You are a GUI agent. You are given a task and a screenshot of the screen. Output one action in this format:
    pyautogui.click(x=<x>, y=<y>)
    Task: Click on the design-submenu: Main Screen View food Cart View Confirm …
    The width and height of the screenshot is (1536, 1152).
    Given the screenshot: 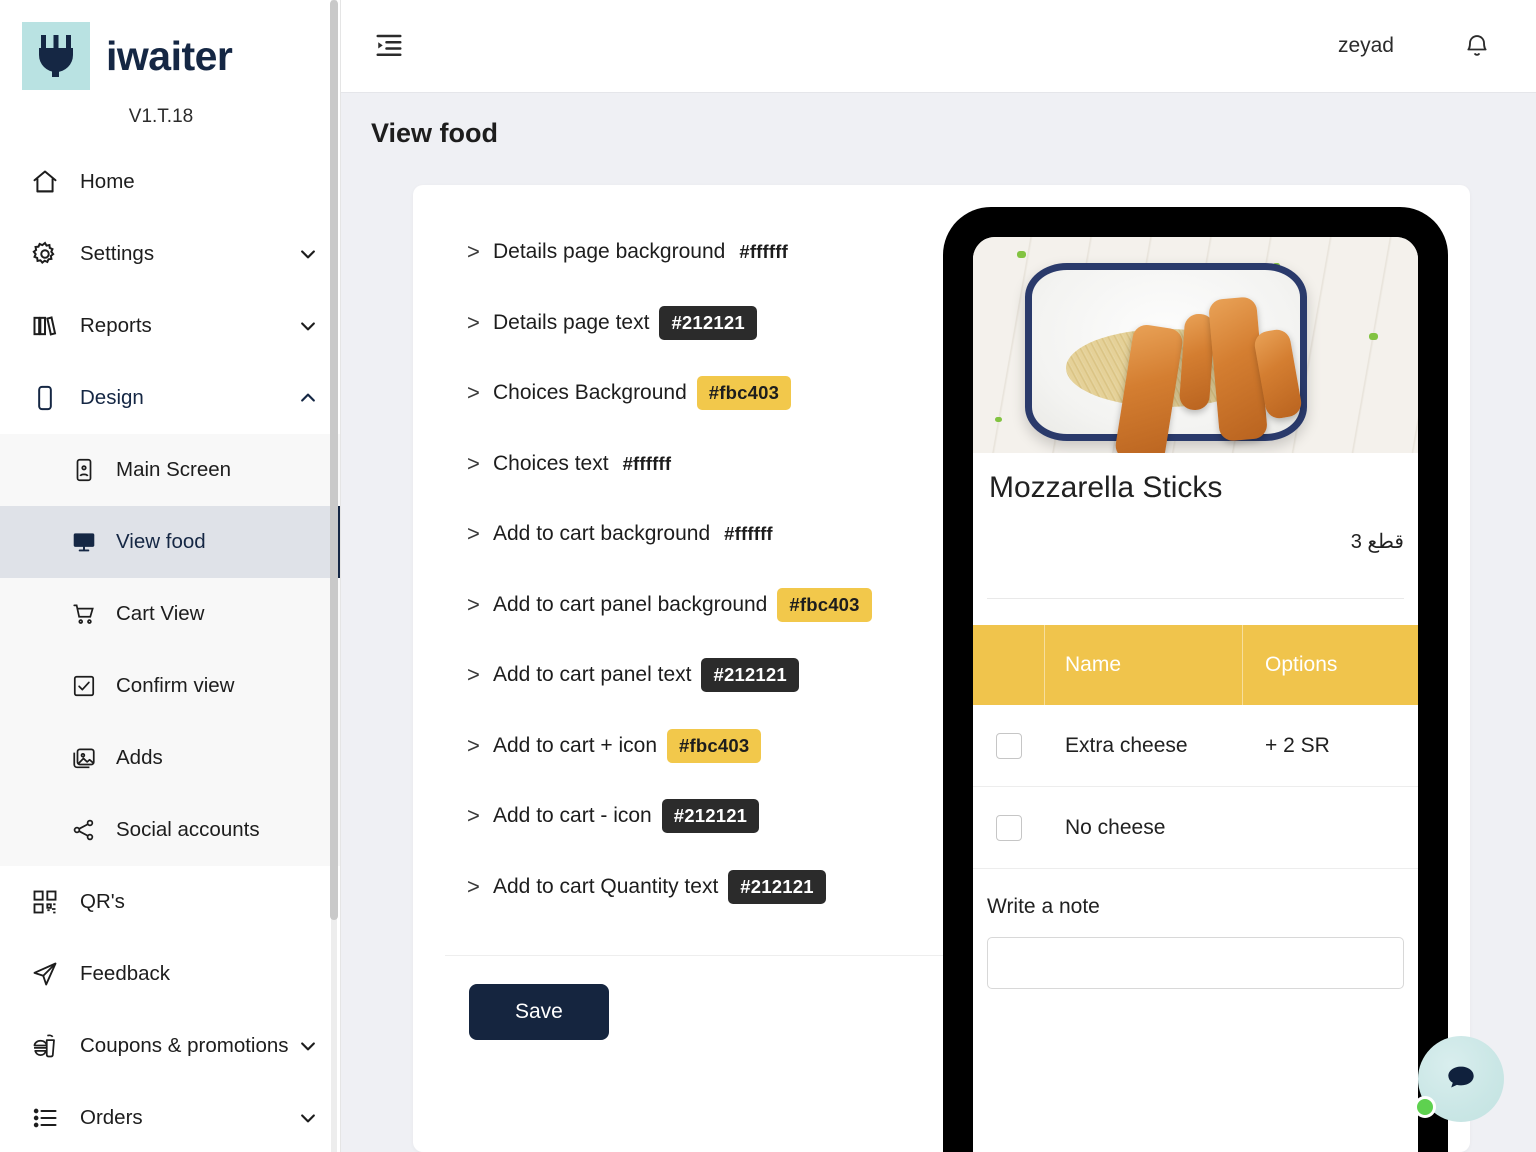 What is the action you would take?
    pyautogui.click(x=170, y=650)
    